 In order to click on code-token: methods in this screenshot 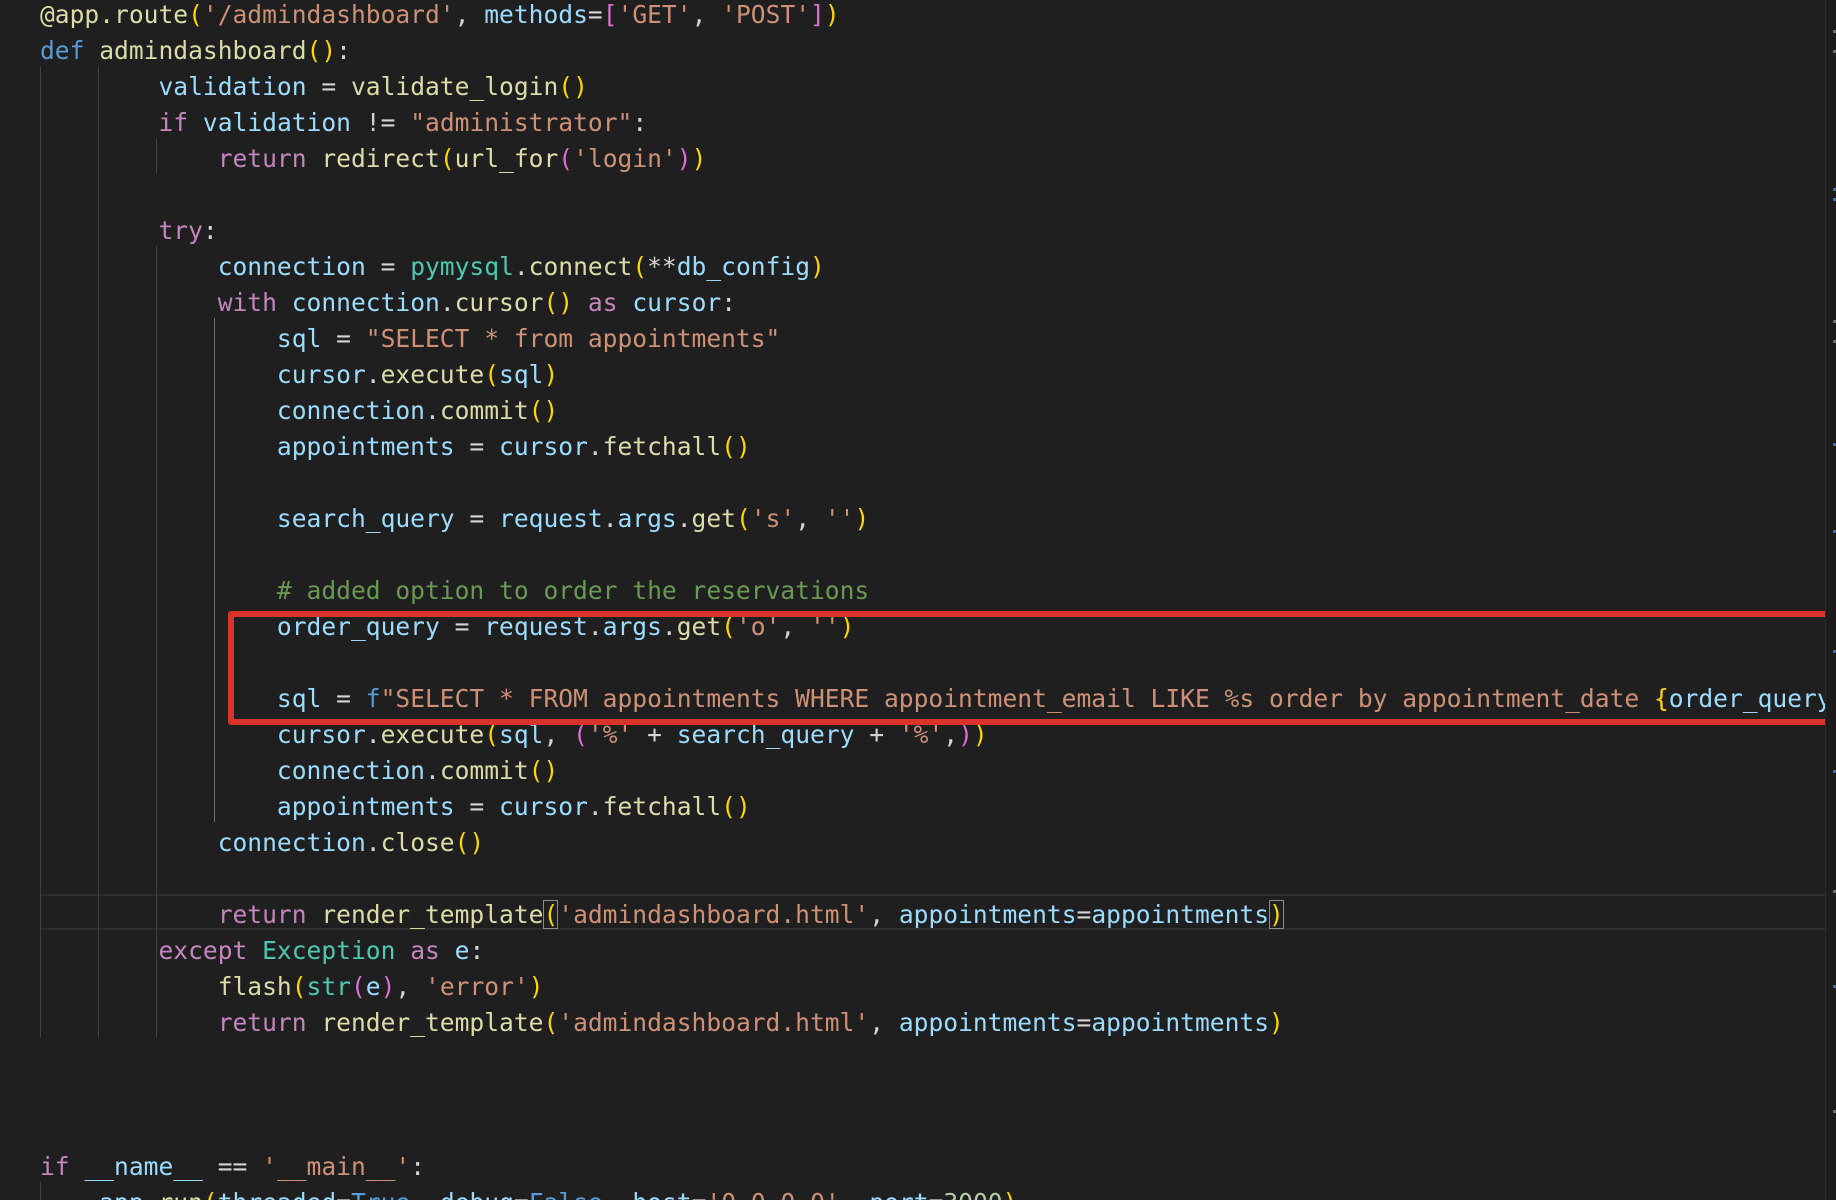, I will do `click(536, 14)`.